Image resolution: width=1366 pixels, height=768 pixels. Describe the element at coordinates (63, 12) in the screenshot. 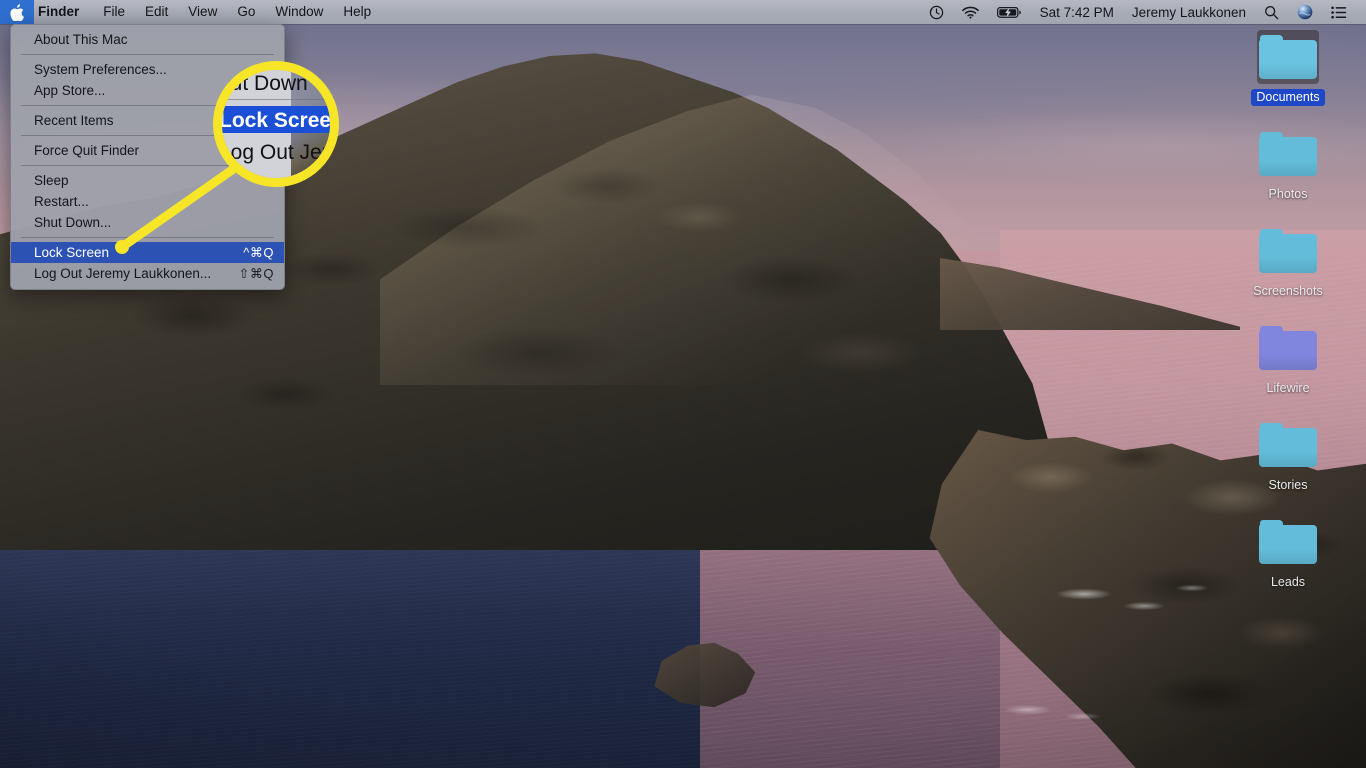

I see `menu-bar-item-finder: Finder` at that location.